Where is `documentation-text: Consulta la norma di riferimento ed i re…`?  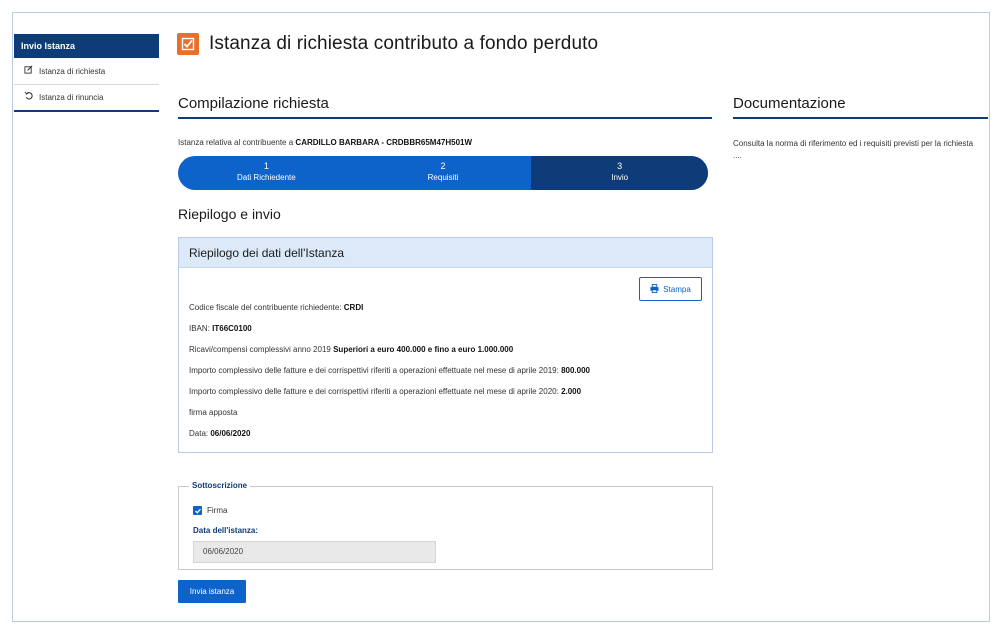 documentation-text: Consulta la norma di riferimento ed i re… is located at coordinates (853, 149).